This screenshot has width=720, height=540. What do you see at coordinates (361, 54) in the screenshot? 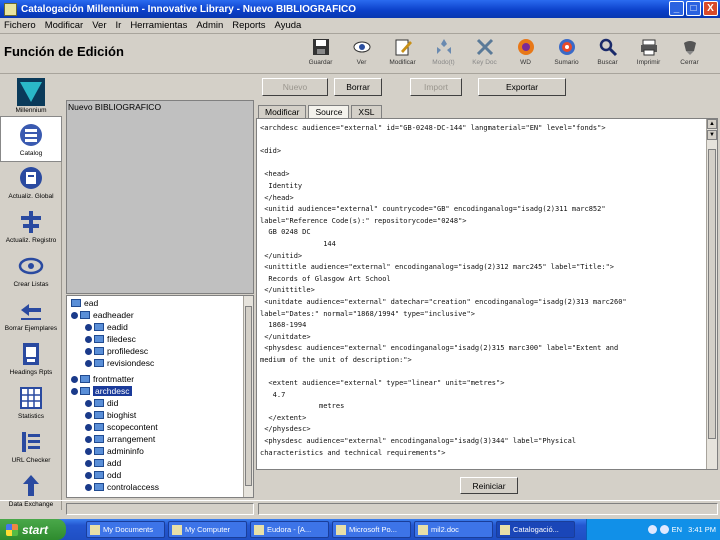
I see `view-button: Ver` at bounding box center [361, 54].